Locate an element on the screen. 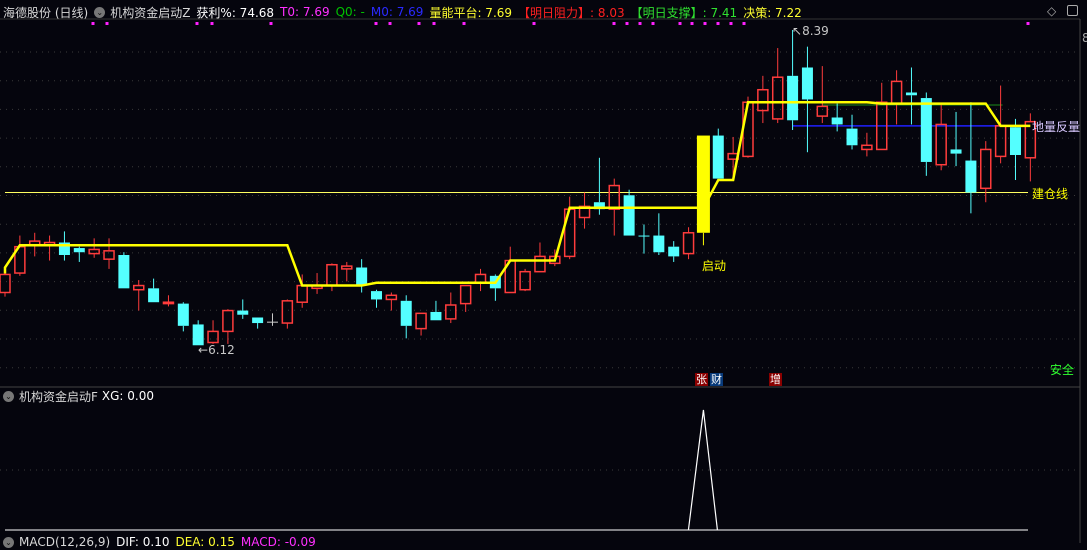  panel-toggle-icon is located at coordinates (1072, 10).